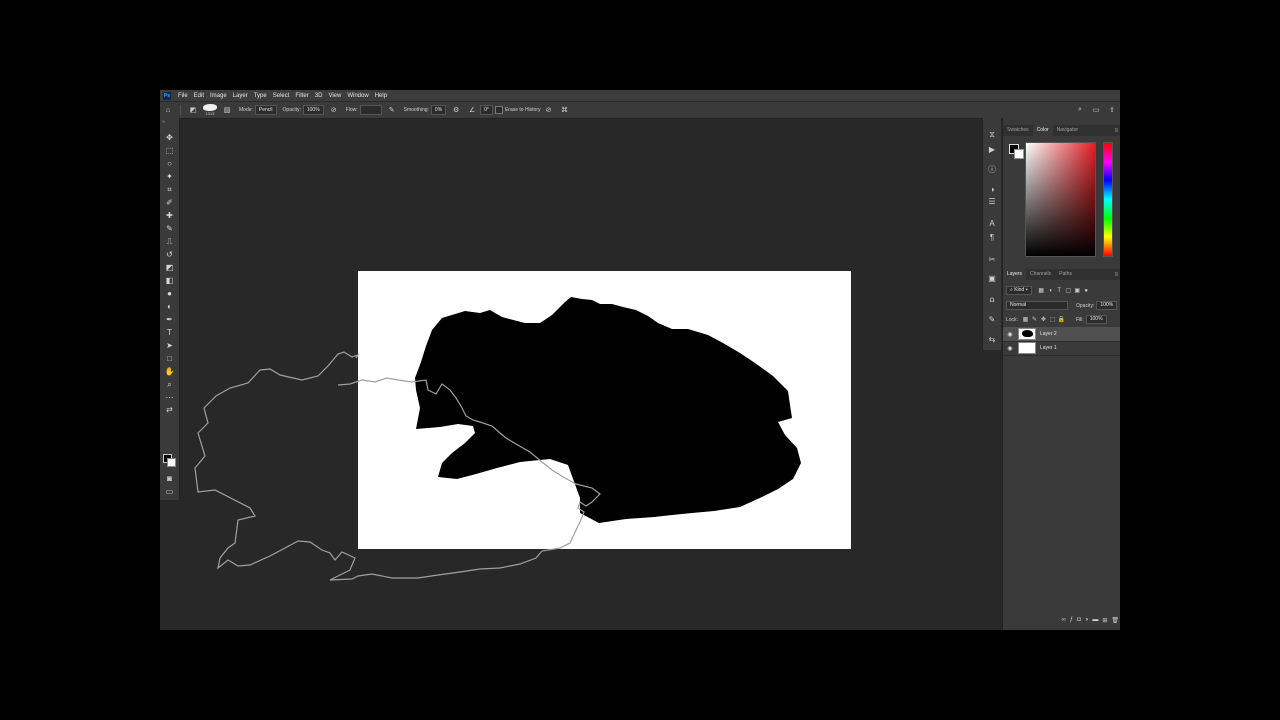  What do you see at coordinates (169, 345) in the screenshot?
I see `path-selection-tool-icon: ➤` at bounding box center [169, 345].